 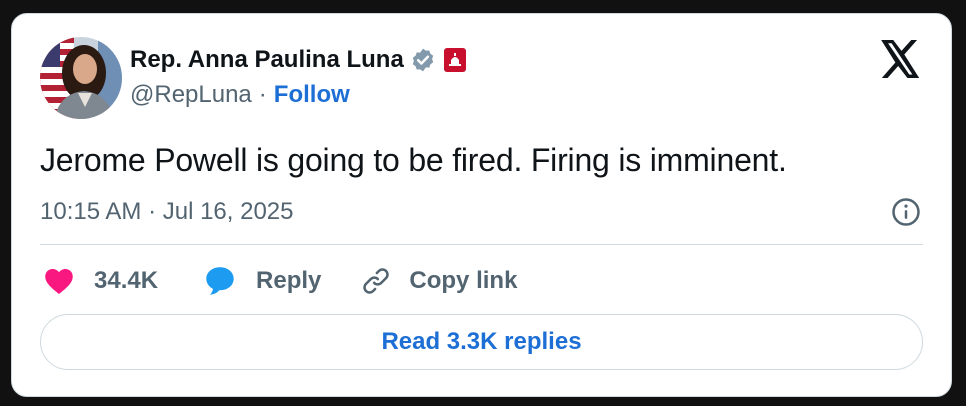 I want to click on heart-icon, so click(x=59, y=281).